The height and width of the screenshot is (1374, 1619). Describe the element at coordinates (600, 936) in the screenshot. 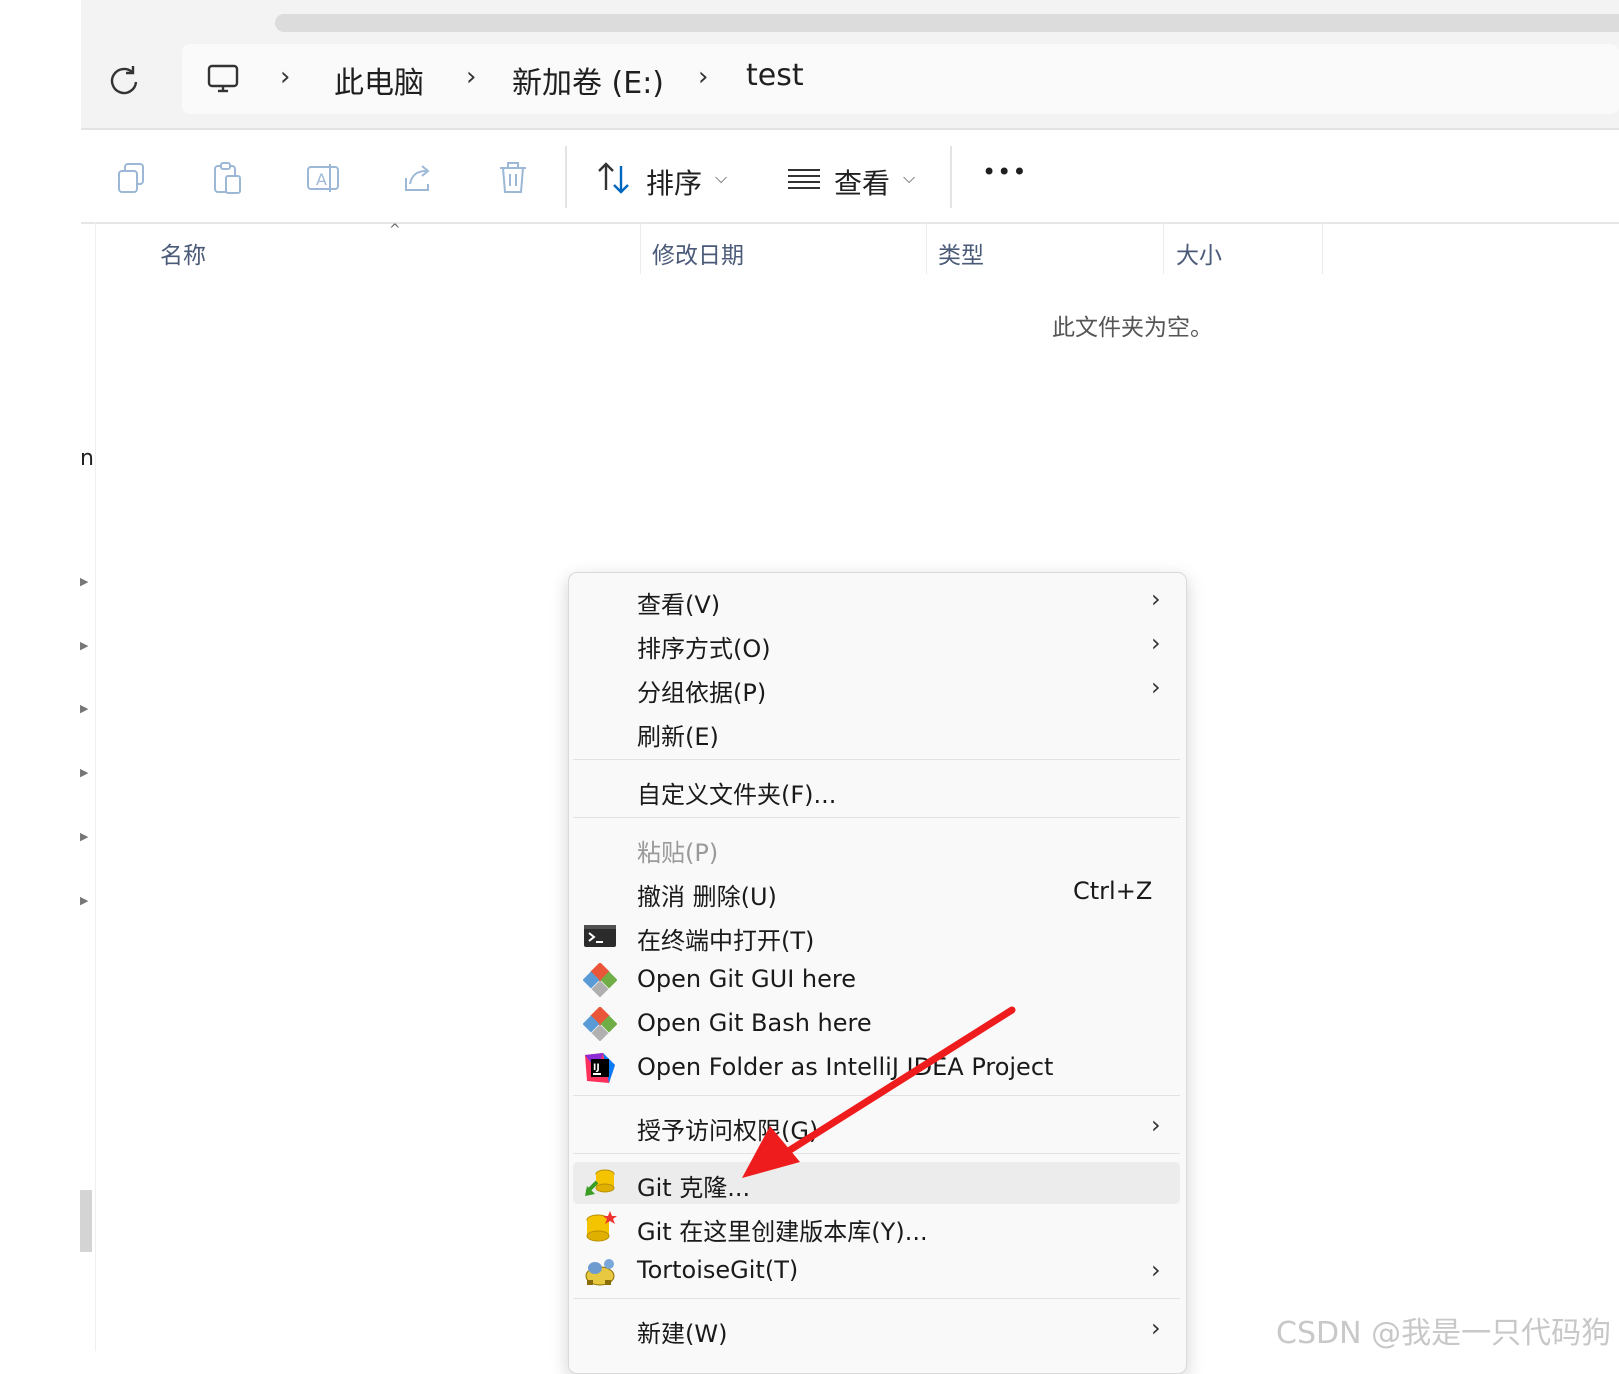

I see `terminal-icon` at that location.